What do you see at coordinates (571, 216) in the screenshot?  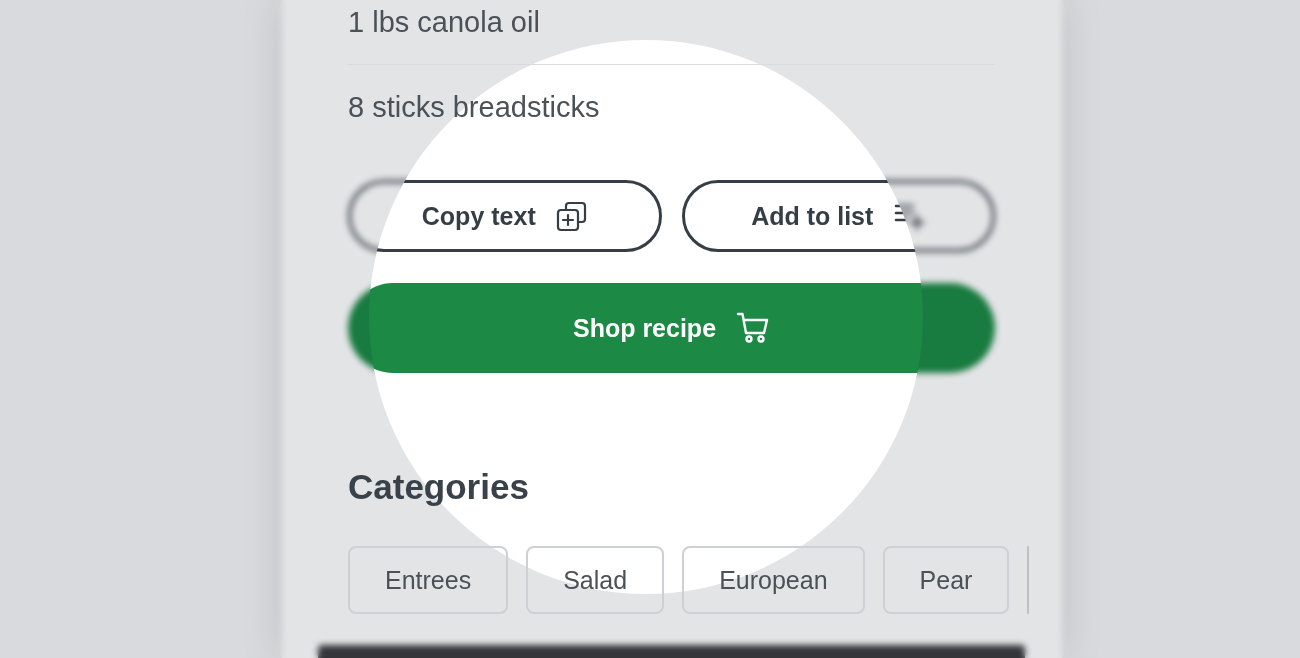 I see `copy-plus-icon` at bounding box center [571, 216].